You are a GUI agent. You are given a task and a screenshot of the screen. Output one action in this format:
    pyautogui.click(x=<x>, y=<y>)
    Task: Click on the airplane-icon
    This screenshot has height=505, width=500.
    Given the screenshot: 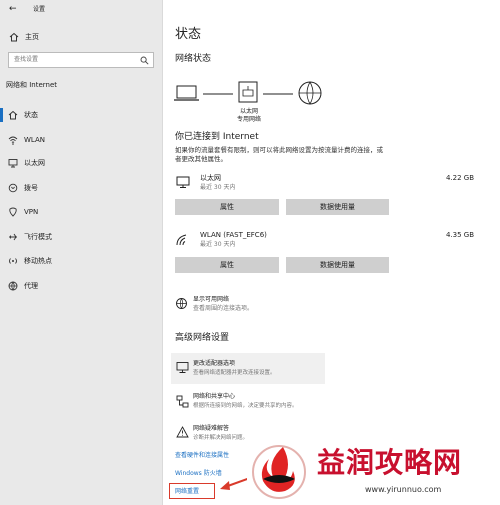 What is the action you would take?
    pyautogui.click(x=13, y=237)
    